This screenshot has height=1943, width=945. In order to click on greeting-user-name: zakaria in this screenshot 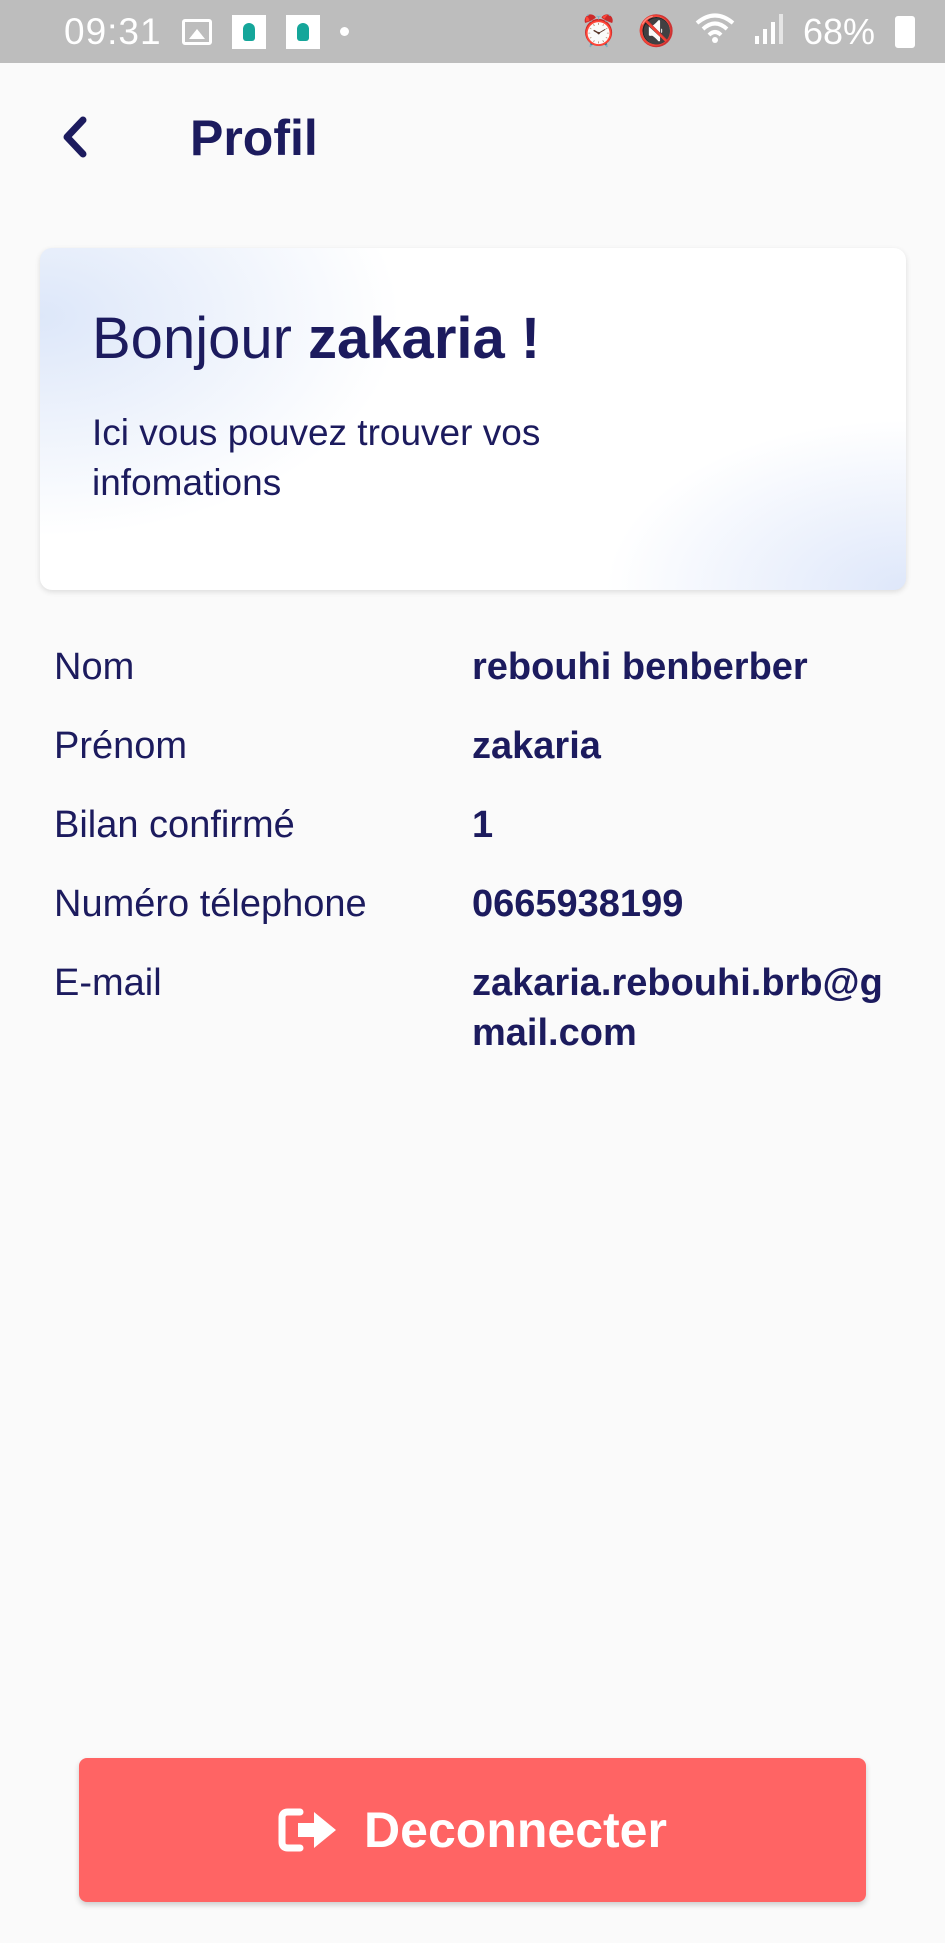, I will do `click(406, 338)`.